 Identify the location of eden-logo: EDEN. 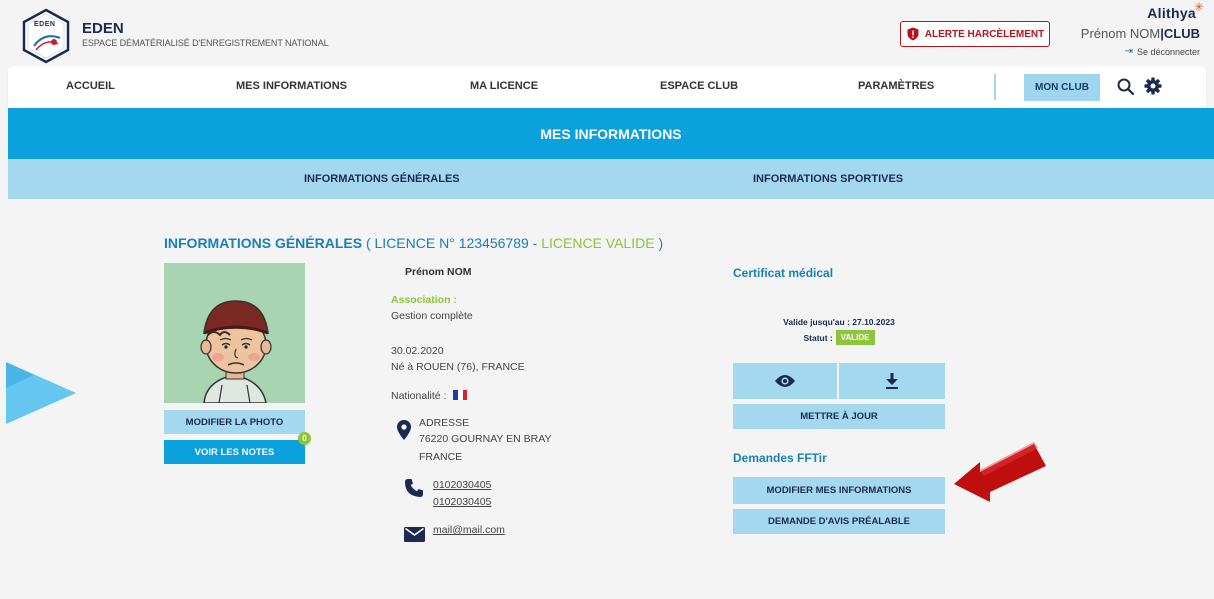
(46, 36).